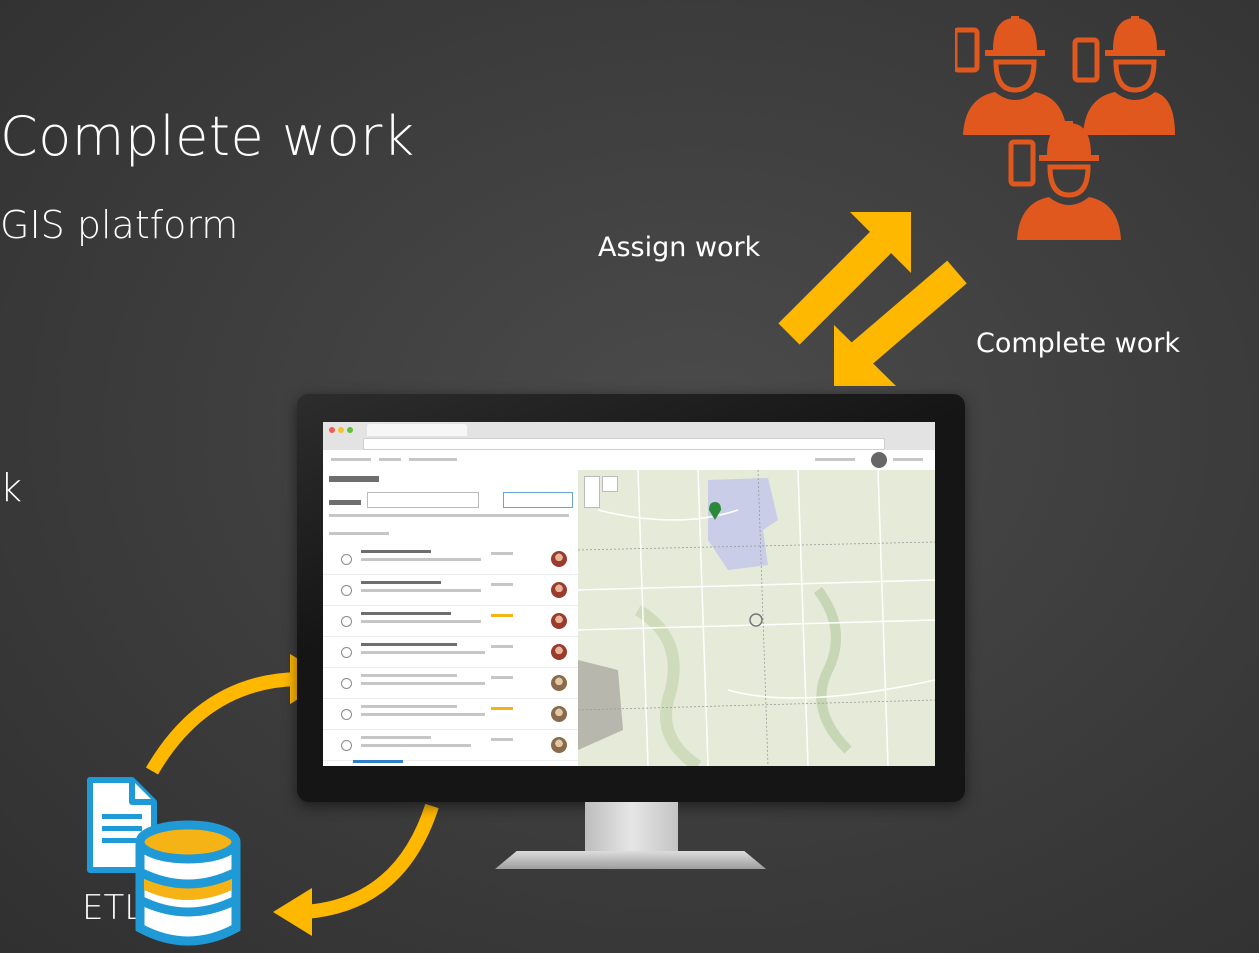 The height and width of the screenshot is (953, 1259). What do you see at coordinates (629, 460) in the screenshot?
I see `app-header` at bounding box center [629, 460].